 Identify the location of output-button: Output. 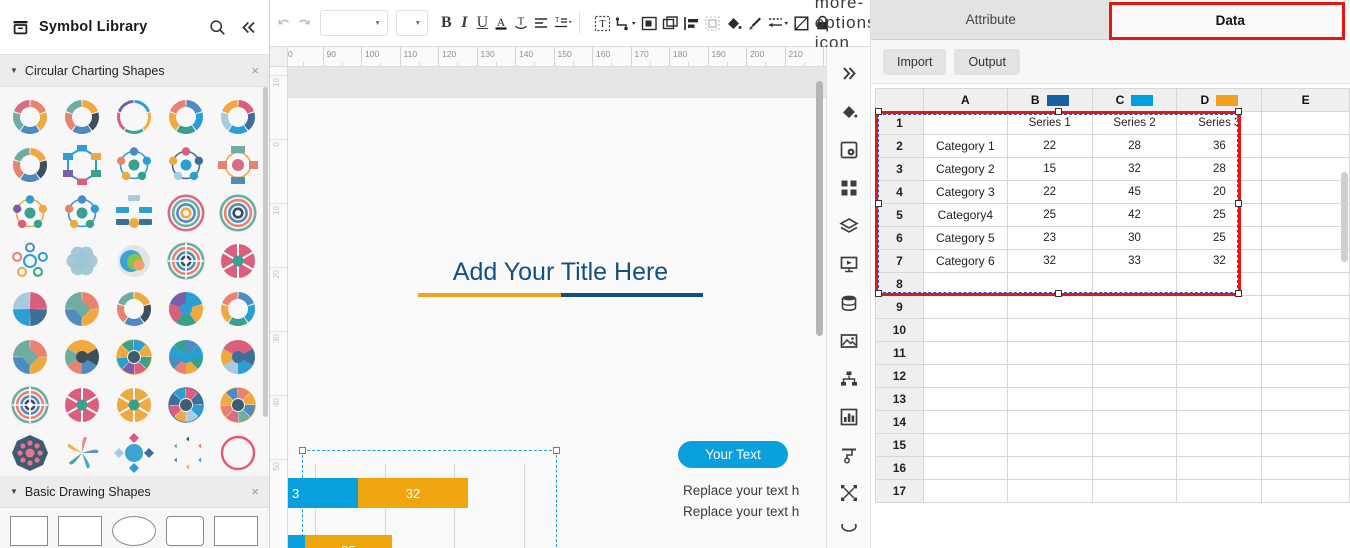
(987, 61).